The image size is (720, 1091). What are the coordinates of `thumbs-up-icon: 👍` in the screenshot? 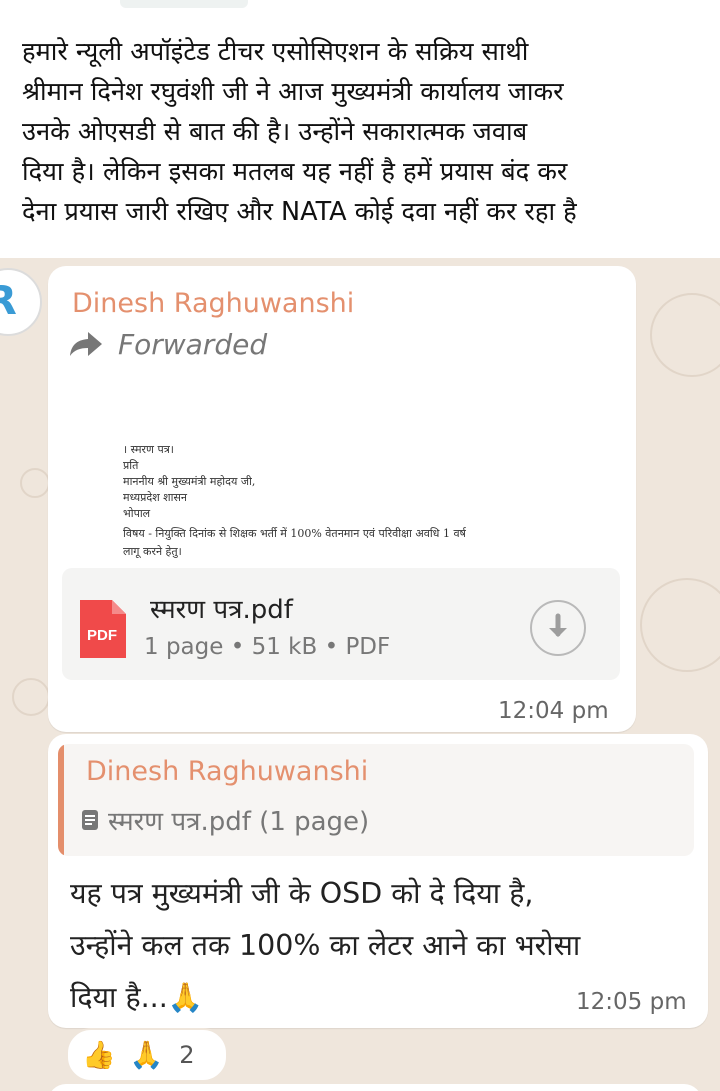 It's located at (99, 1055).